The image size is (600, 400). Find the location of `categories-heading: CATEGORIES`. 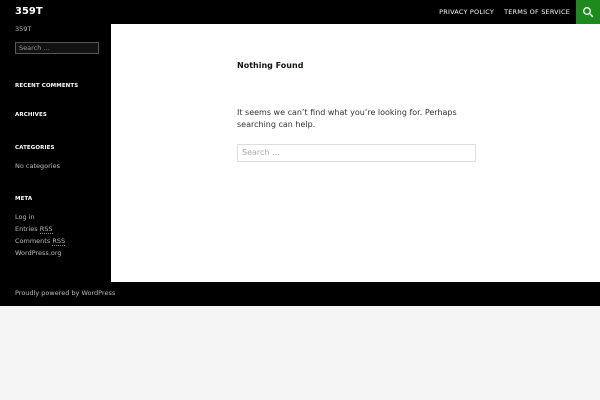

categories-heading: CATEGORIES is located at coordinates (35, 148).